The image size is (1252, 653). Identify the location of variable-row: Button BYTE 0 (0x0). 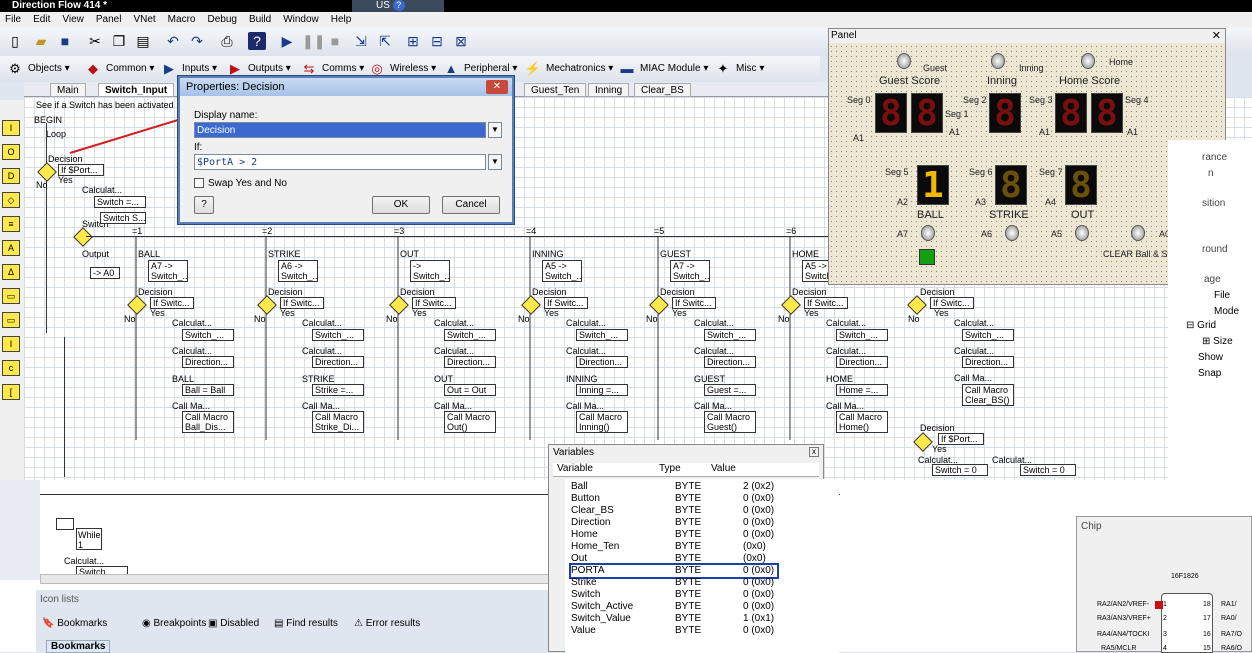
(696, 499).